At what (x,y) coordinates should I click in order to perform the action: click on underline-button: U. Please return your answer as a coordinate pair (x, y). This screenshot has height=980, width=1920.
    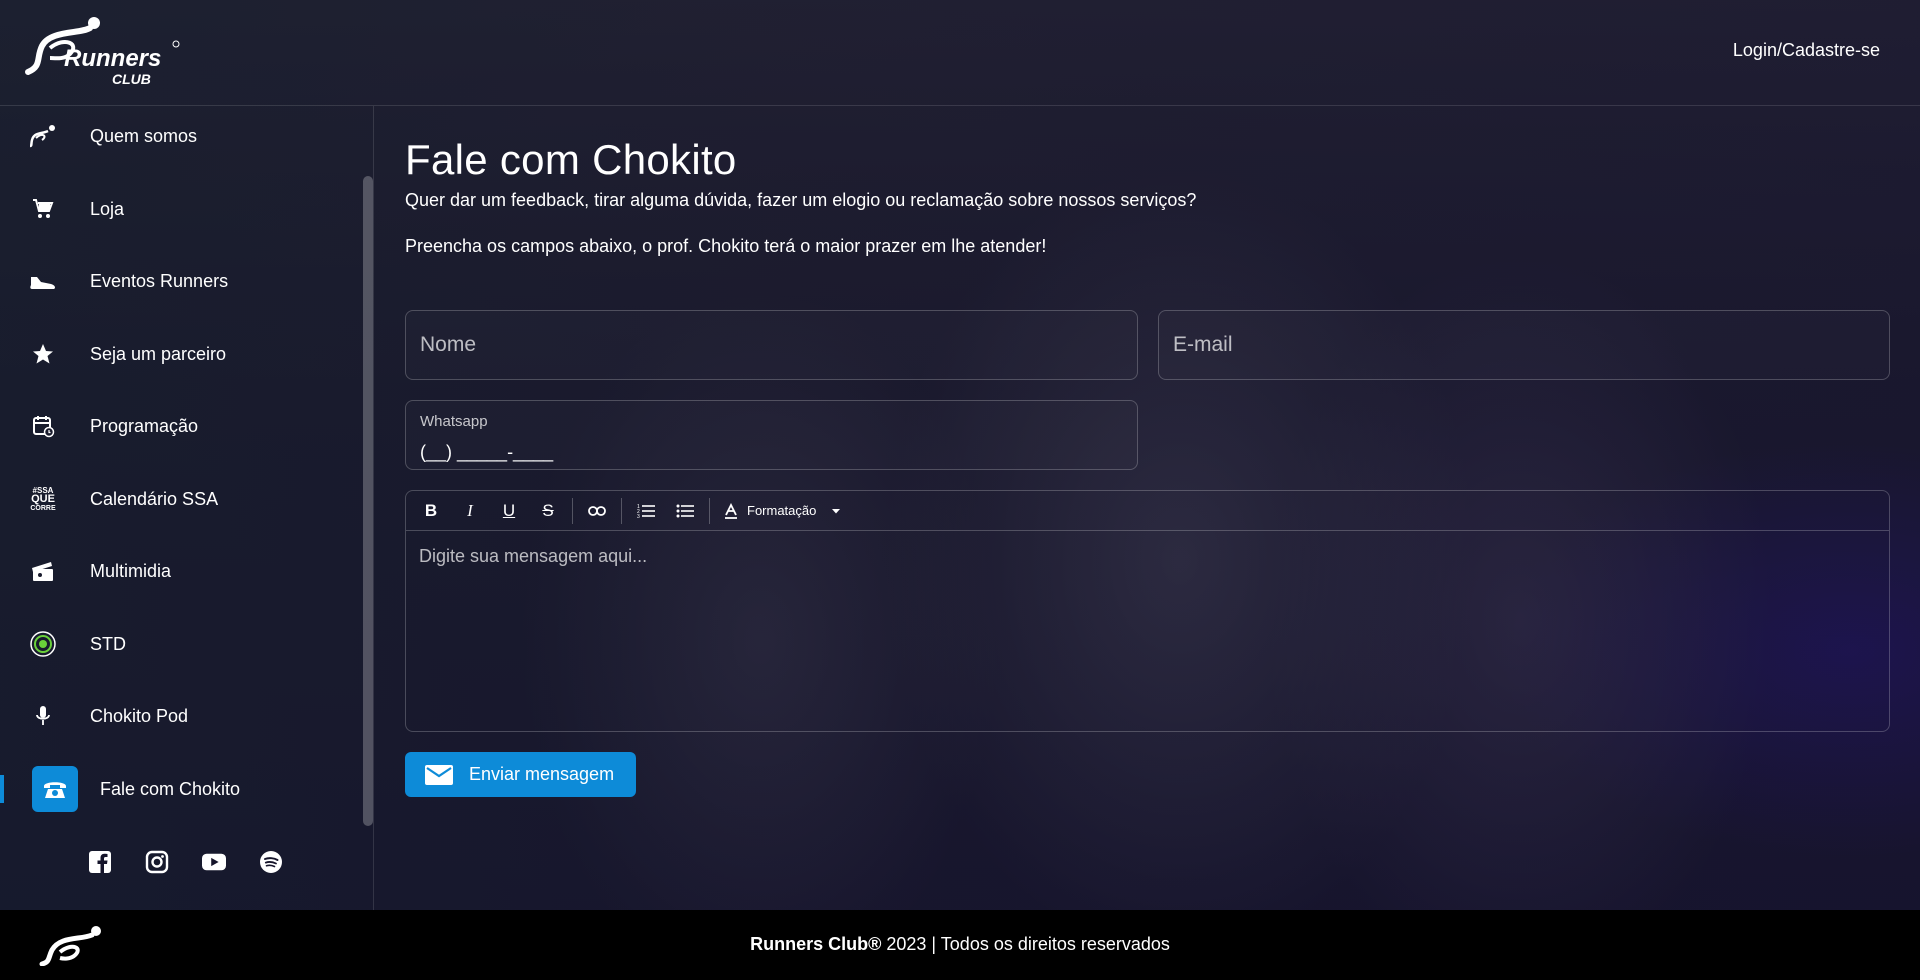
    Looking at the image, I should click on (509, 511).